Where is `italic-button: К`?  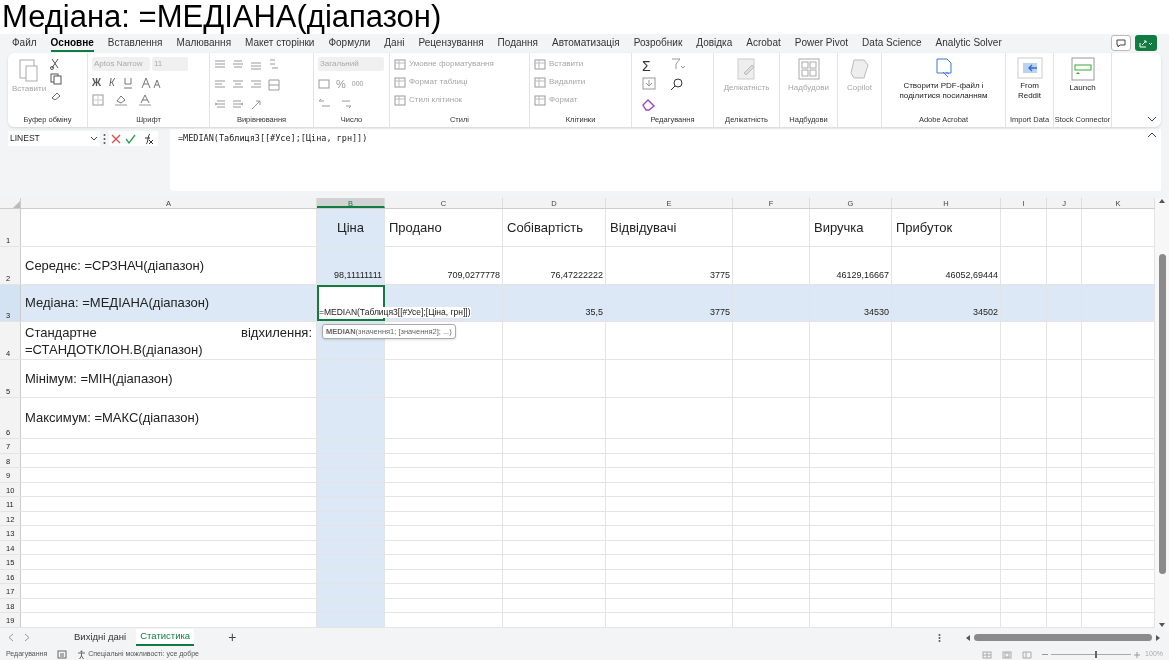
italic-button: К is located at coordinates (112, 82).